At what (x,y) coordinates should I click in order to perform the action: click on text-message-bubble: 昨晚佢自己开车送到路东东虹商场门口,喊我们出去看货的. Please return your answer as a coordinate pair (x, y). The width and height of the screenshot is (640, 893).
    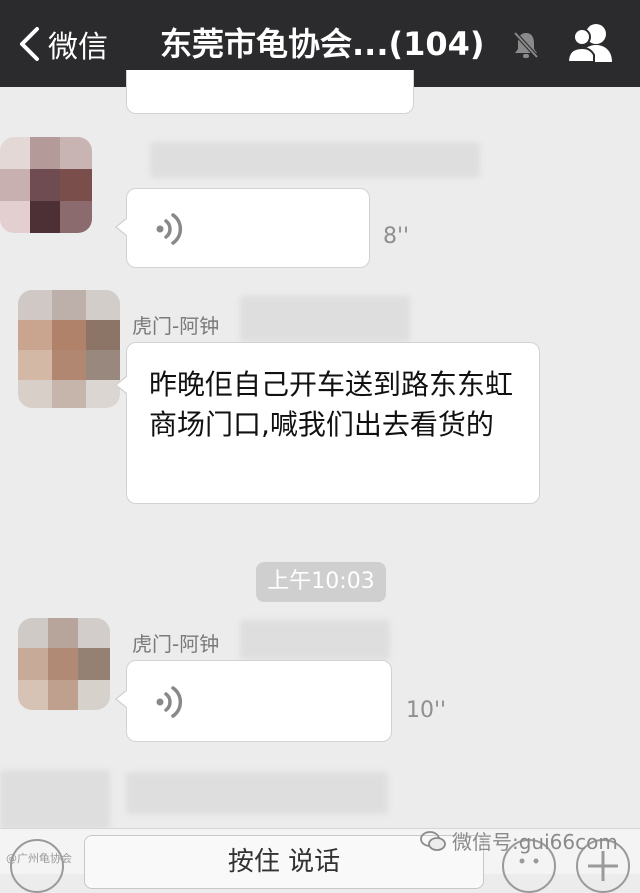
    Looking at the image, I should click on (327, 423).